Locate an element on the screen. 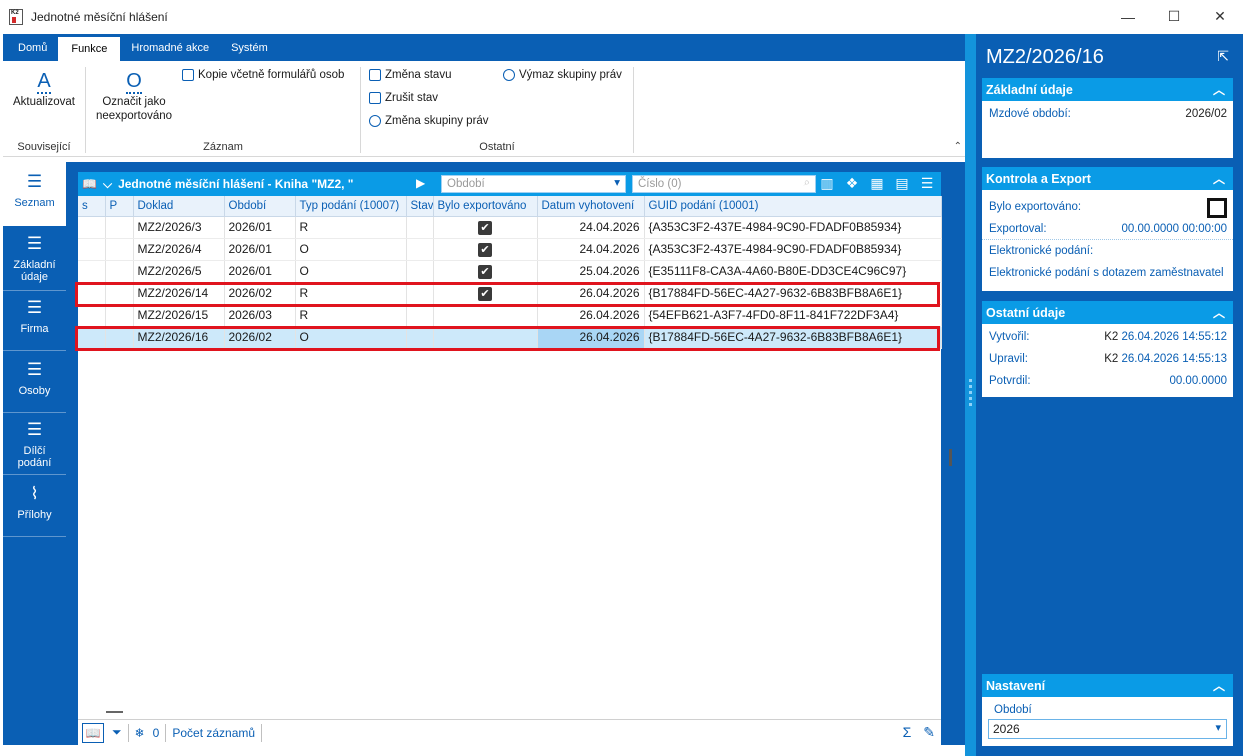 The height and width of the screenshot is (756, 1243). close-icon: ✕ is located at coordinates (1220, 16).